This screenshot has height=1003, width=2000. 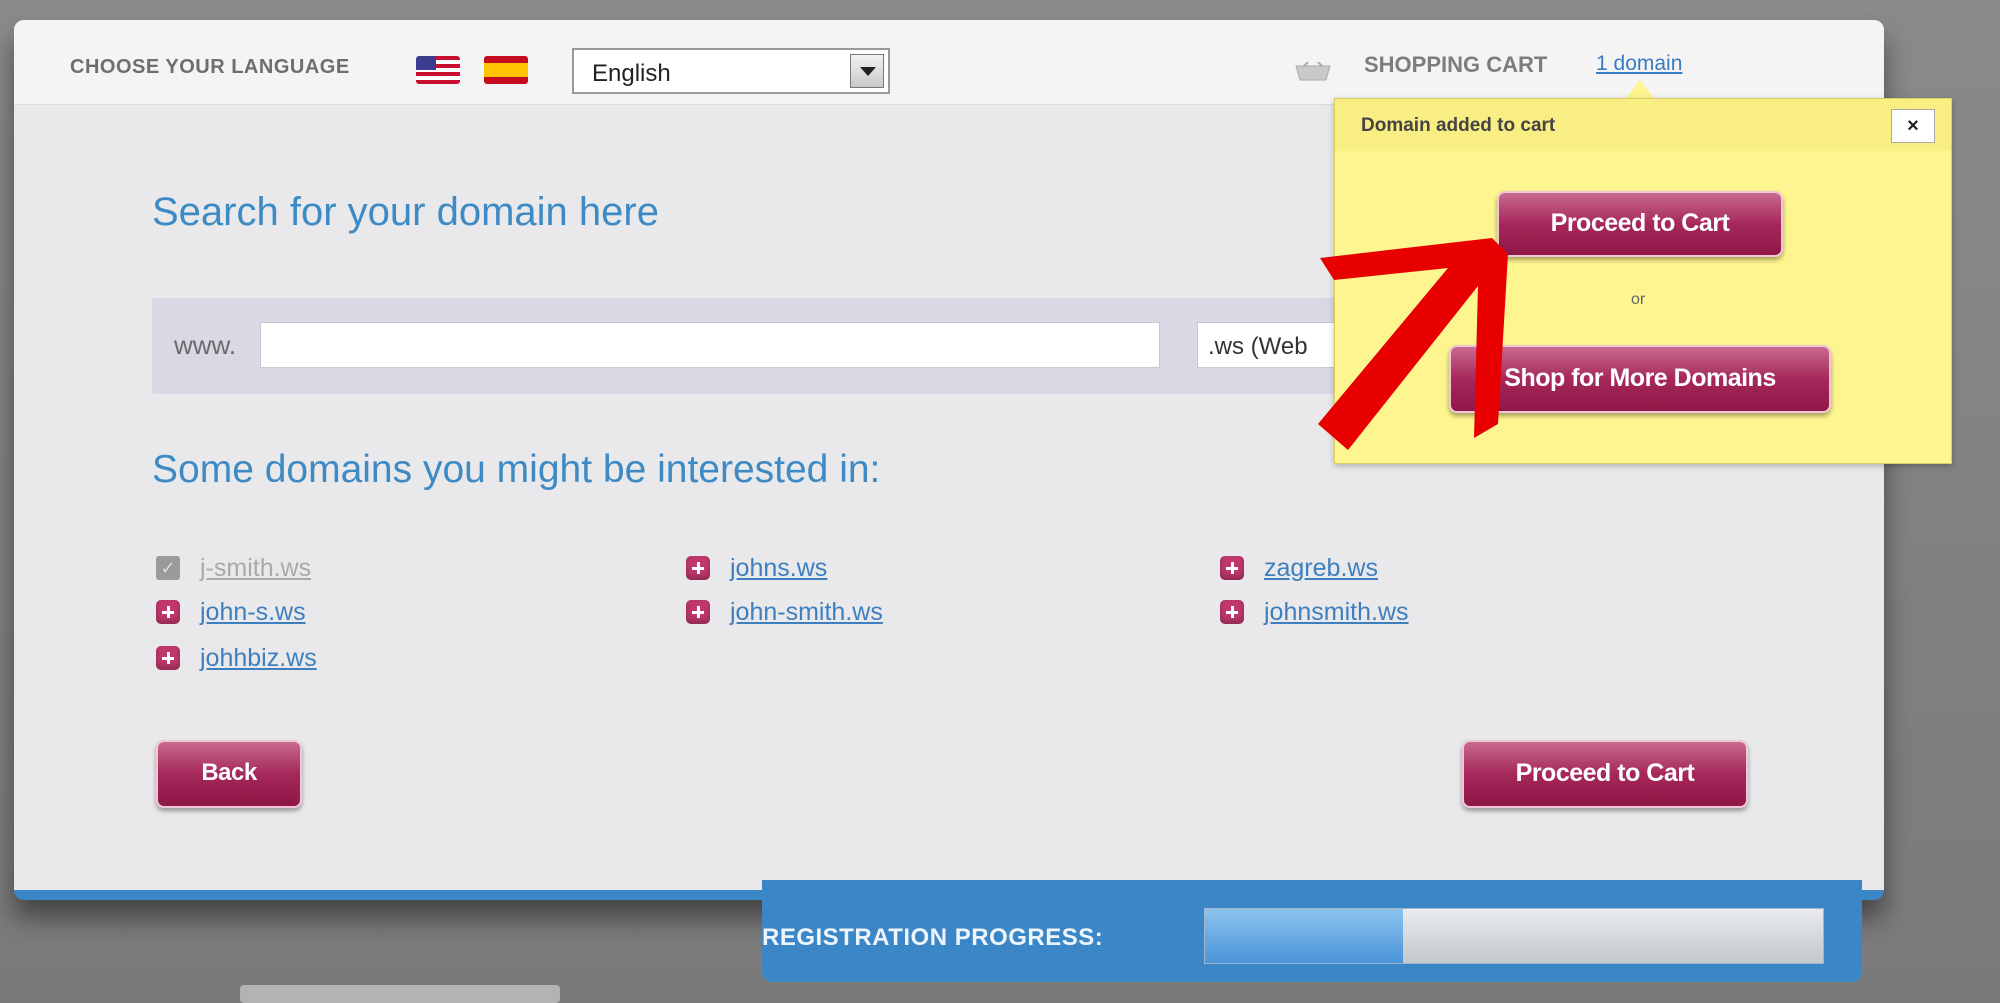 What do you see at coordinates (710, 345) in the screenshot?
I see `domain-search-input` at bounding box center [710, 345].